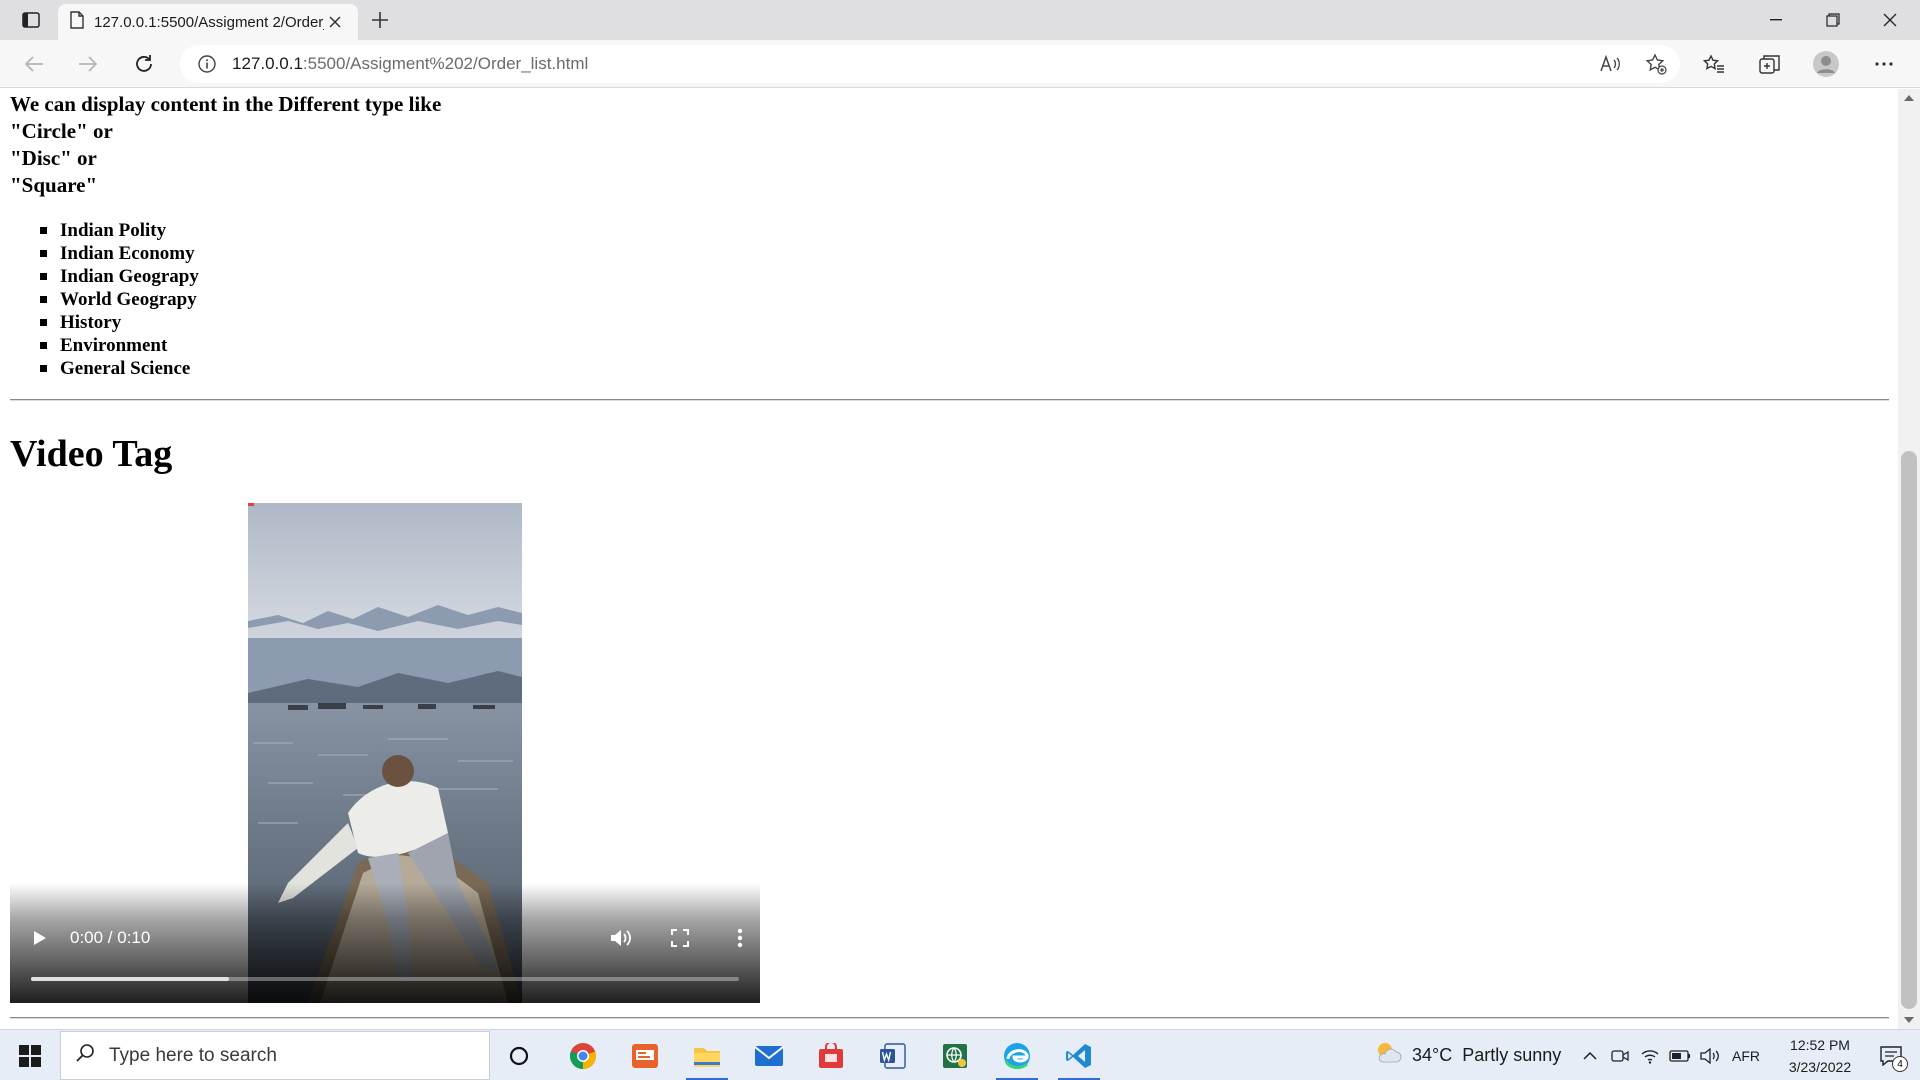  Describe the element at coordinates (130, 979) in the screenshot. I see `video-buffered-fill` at that location.